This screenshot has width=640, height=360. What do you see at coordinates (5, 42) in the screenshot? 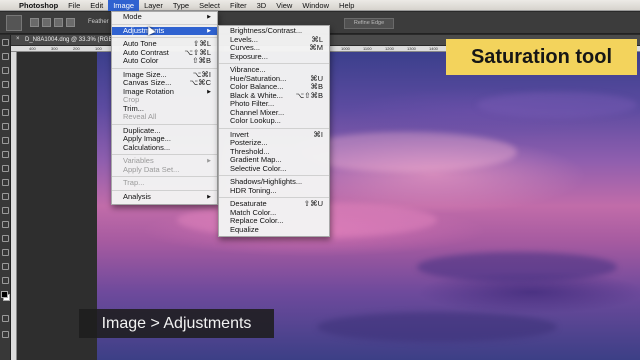
I see `move-tool-icon` at bounding box center [5, 42].